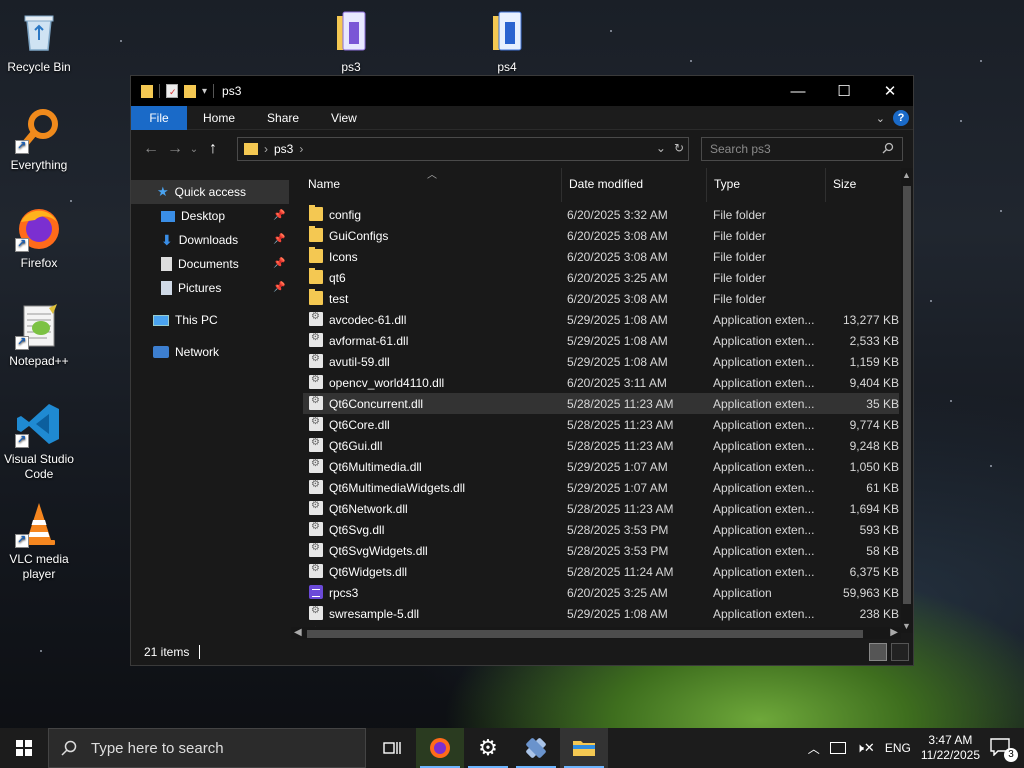 The height and width of the screenshot is (768, 1024). Describe the element at coordinates (901, 118) in the screenshot. I see `help-button: ?` at that location.